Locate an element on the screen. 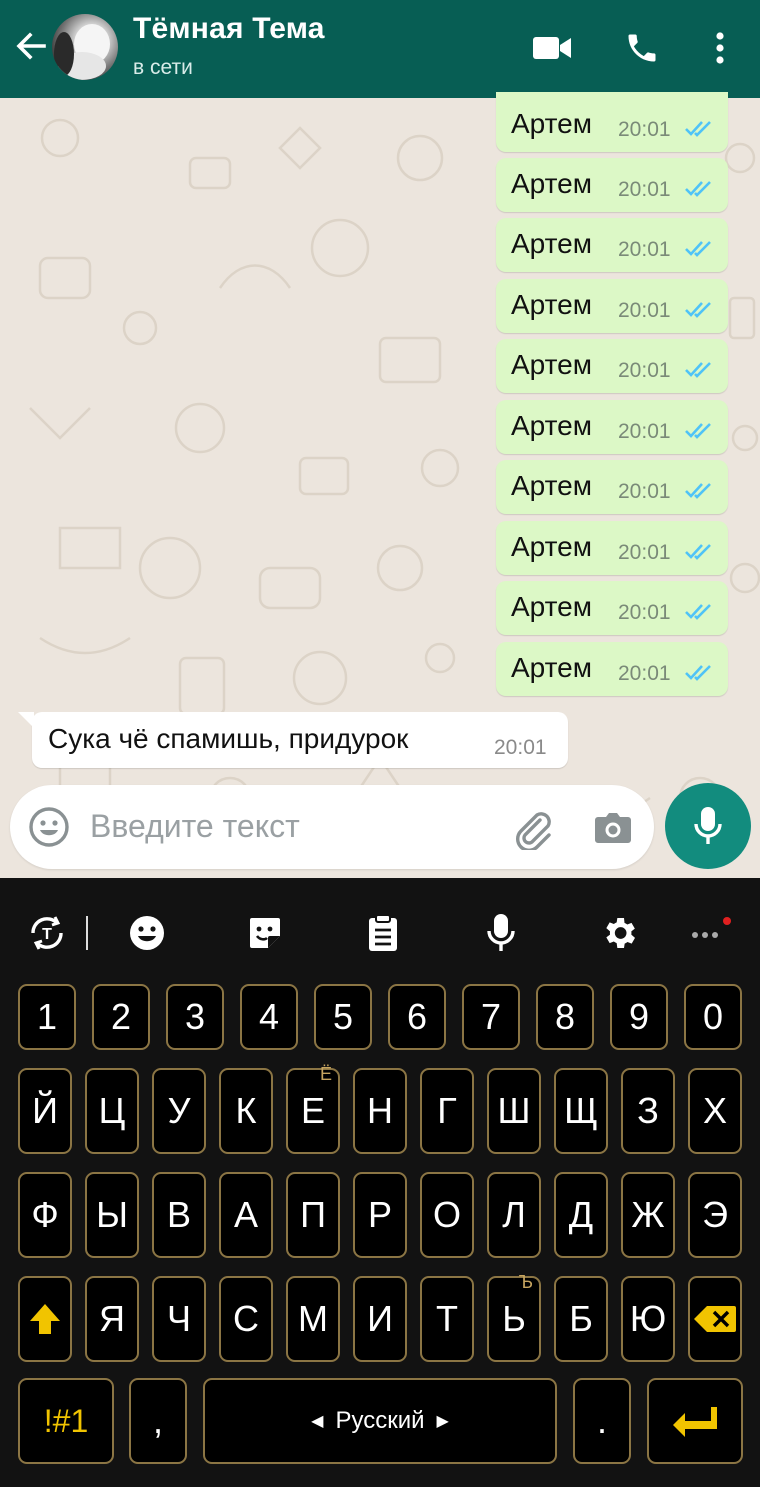  key-letter: У is located at coordinates (179, 1111).